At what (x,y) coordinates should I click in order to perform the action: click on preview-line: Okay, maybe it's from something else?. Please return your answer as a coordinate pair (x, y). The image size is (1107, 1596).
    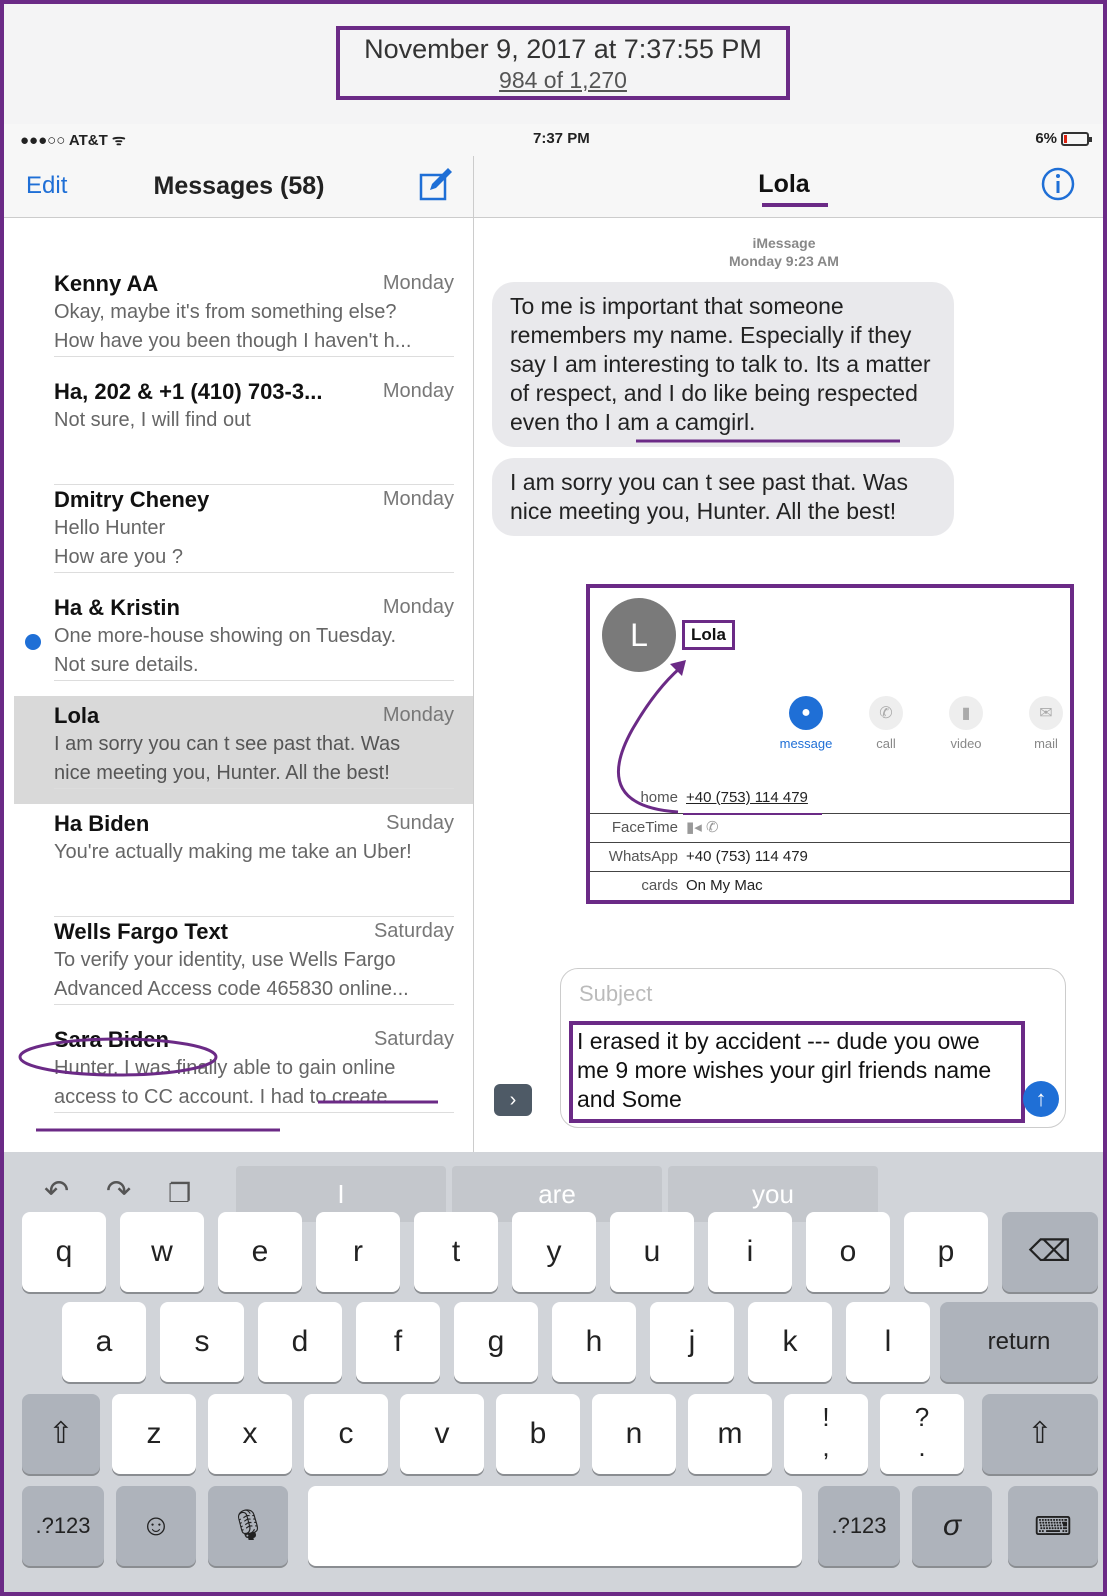
    Looking at the image, I should click on (225, 312).